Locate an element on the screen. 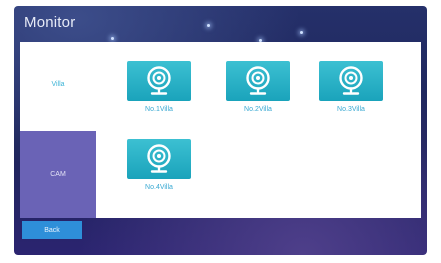 This screenshot has height=263, width=441. camera-label: No.4Villa is located at coordinates (159, 187).